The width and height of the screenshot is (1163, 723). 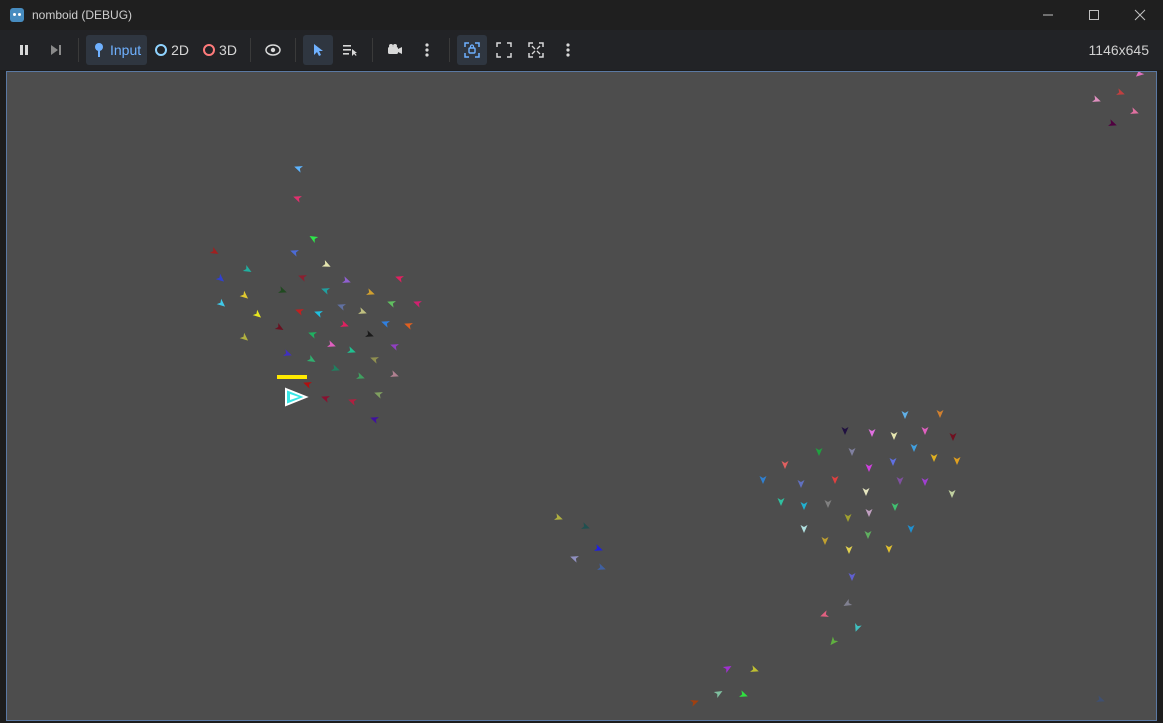 I want to click on close-button, so click(x=1140, y=15).